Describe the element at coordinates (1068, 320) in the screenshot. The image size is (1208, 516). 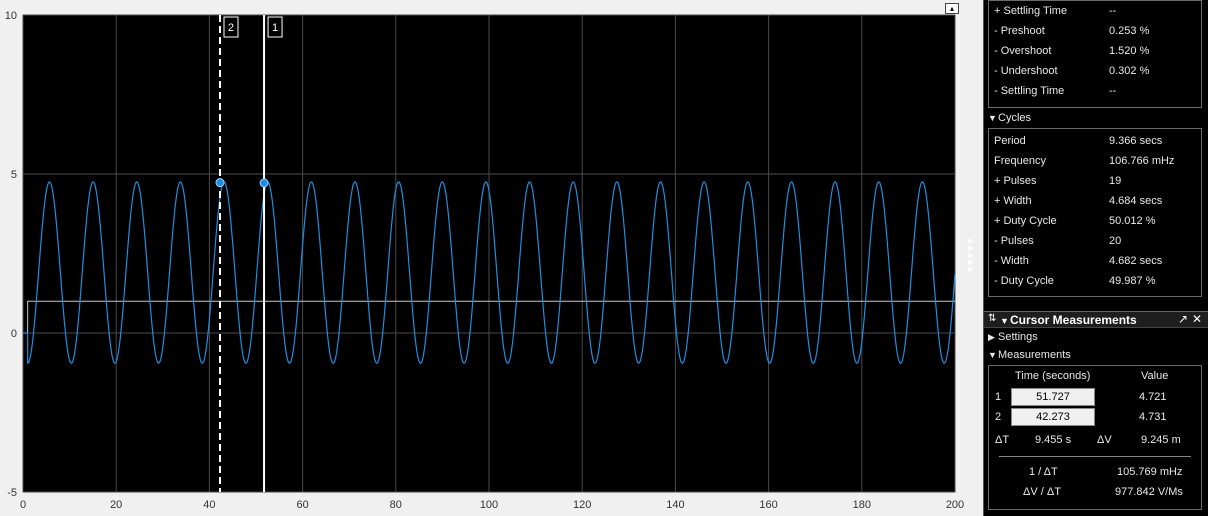
I see `cursor-measurements-title: ▼Cursor Measurements` at that location.